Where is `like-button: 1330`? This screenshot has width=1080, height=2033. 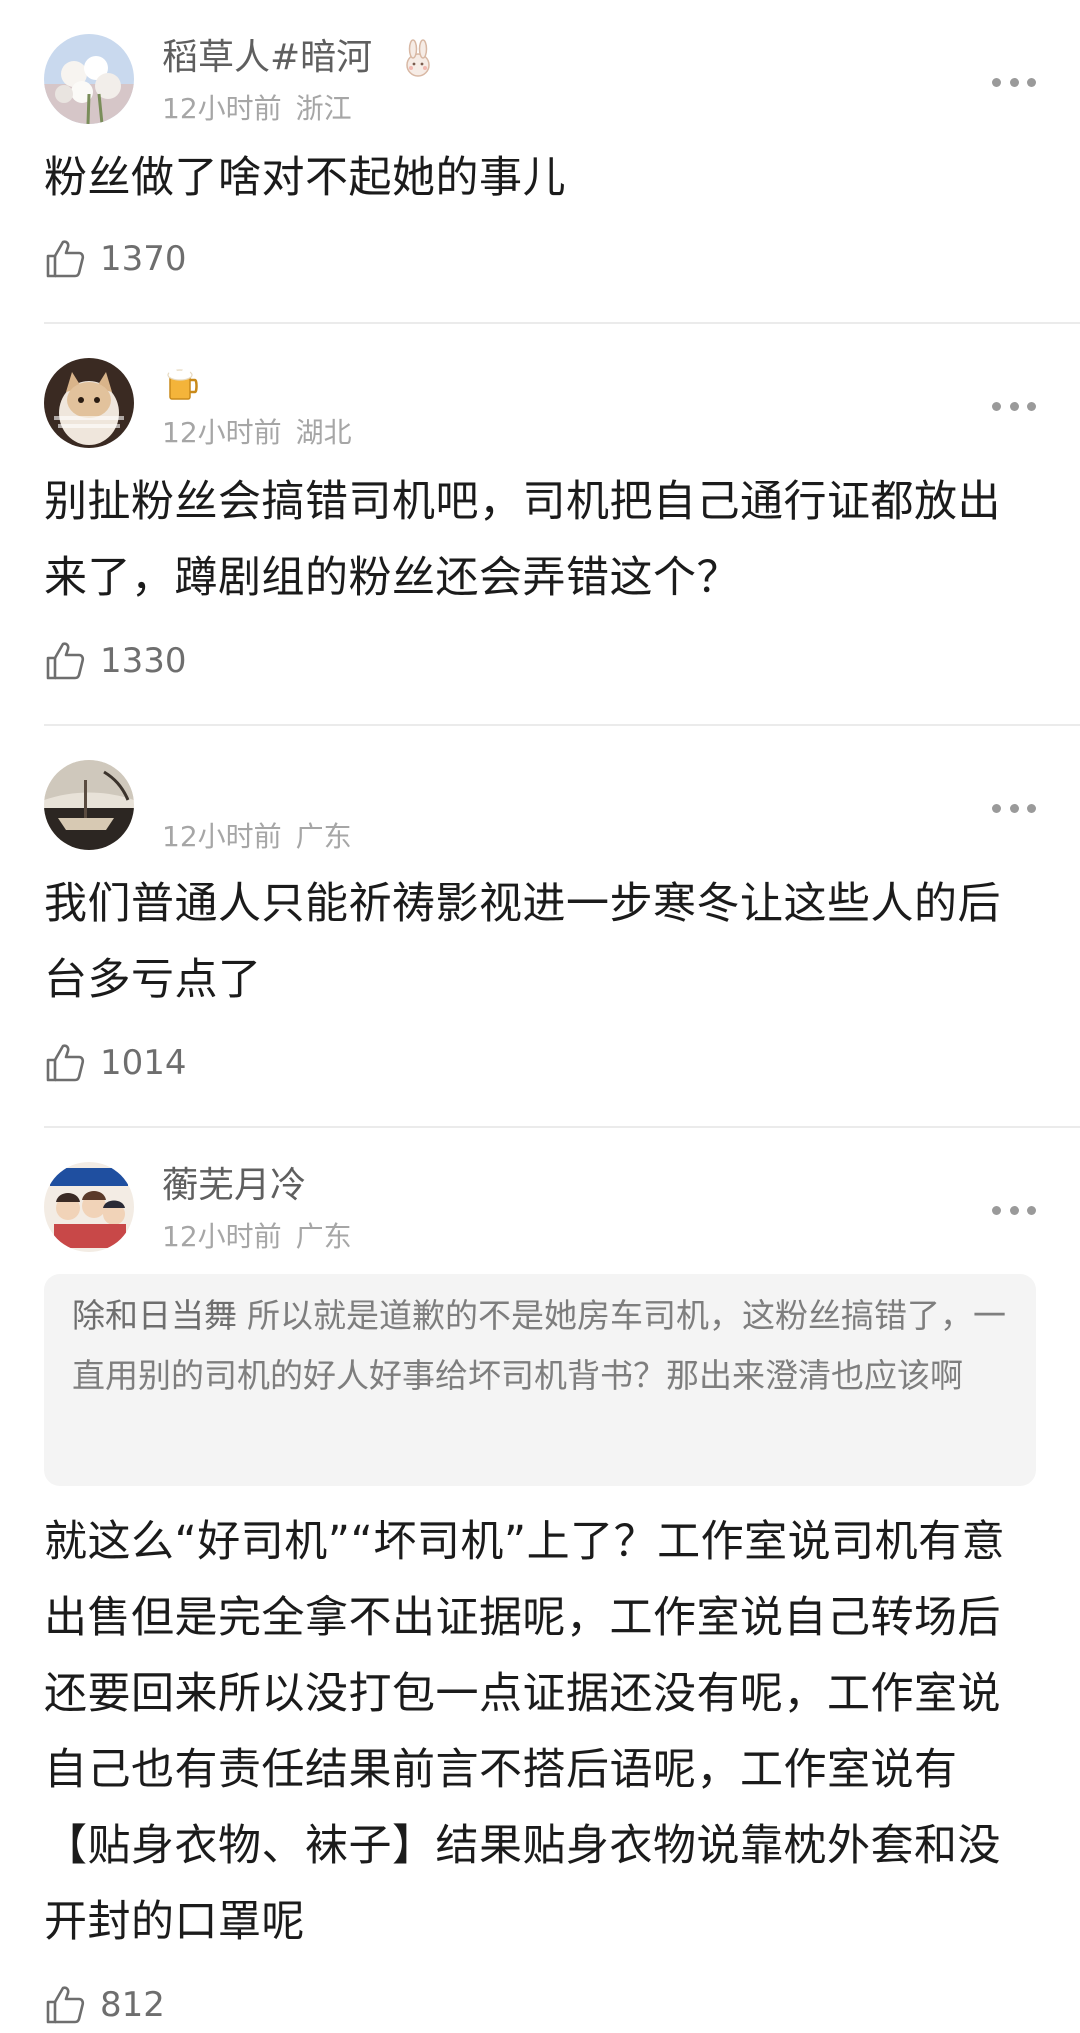
like-button: 1330 is located at coordinates (115, 661).